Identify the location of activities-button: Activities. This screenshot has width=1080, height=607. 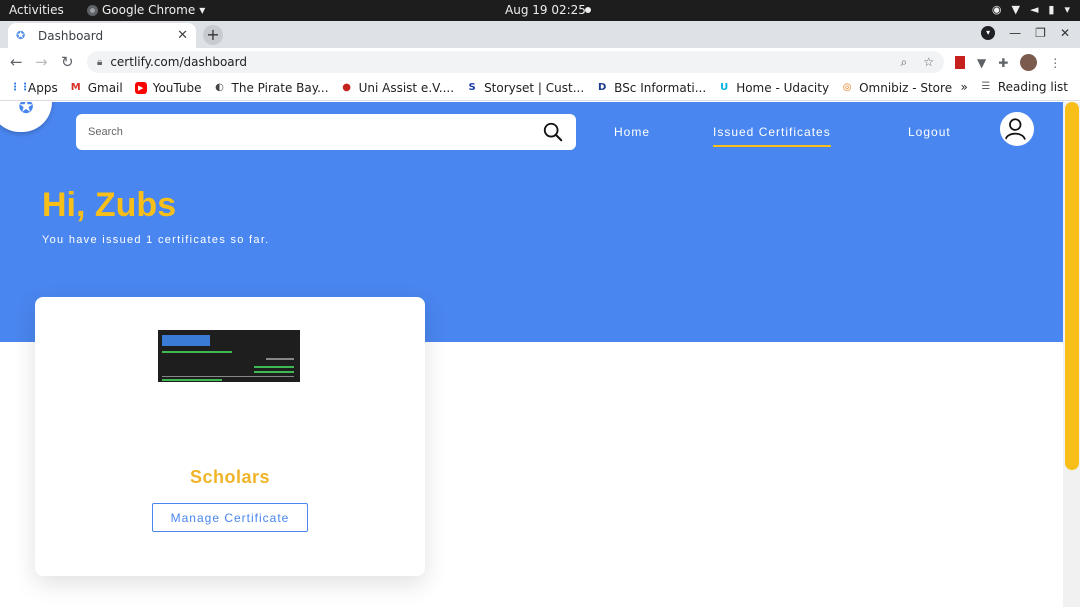
(36, 10).